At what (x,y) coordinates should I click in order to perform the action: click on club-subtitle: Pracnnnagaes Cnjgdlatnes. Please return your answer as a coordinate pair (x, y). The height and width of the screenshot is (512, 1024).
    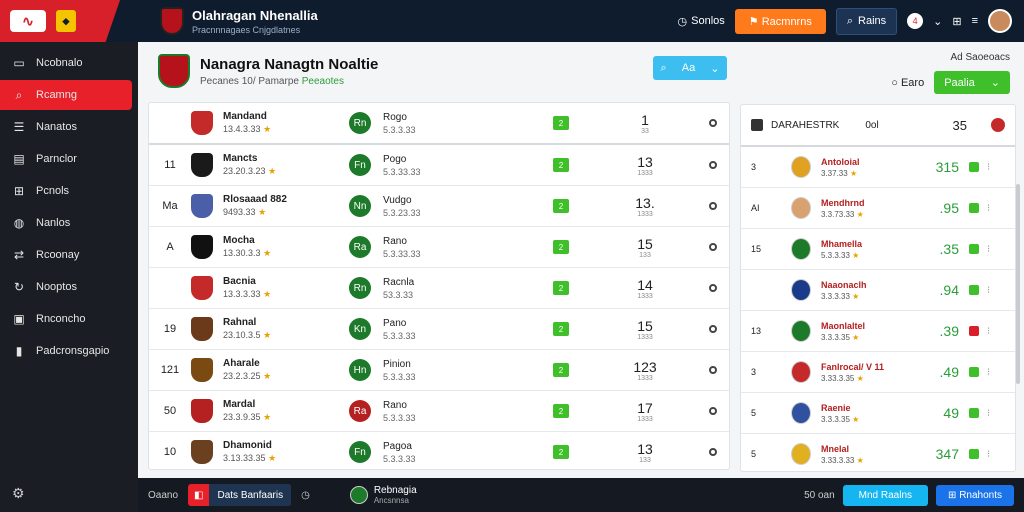
    Looking at the image, I should click on (246, 29).